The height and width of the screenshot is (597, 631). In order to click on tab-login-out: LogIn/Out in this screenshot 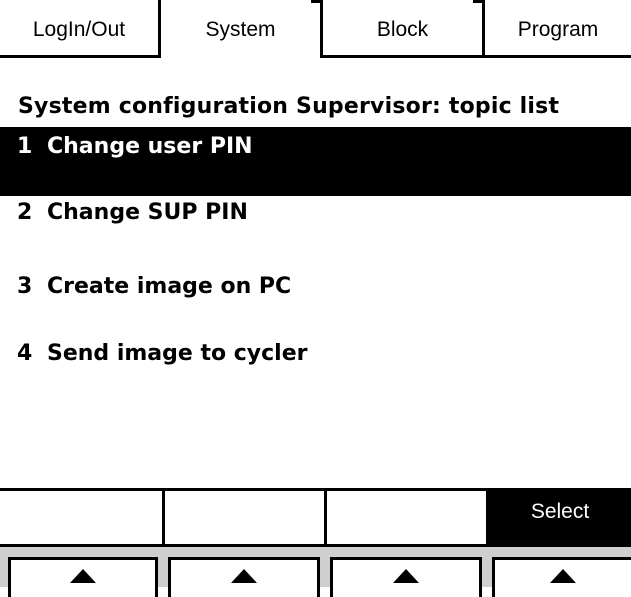, I will do `click(80, 27)`.